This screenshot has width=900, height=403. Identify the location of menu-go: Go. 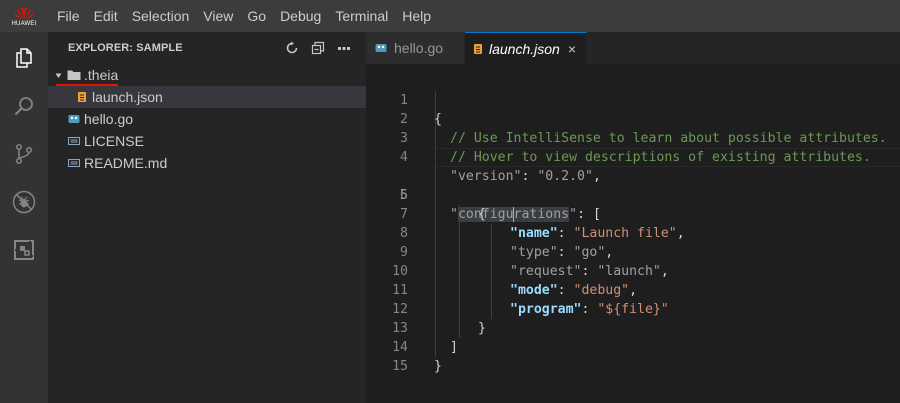
(256, 16).